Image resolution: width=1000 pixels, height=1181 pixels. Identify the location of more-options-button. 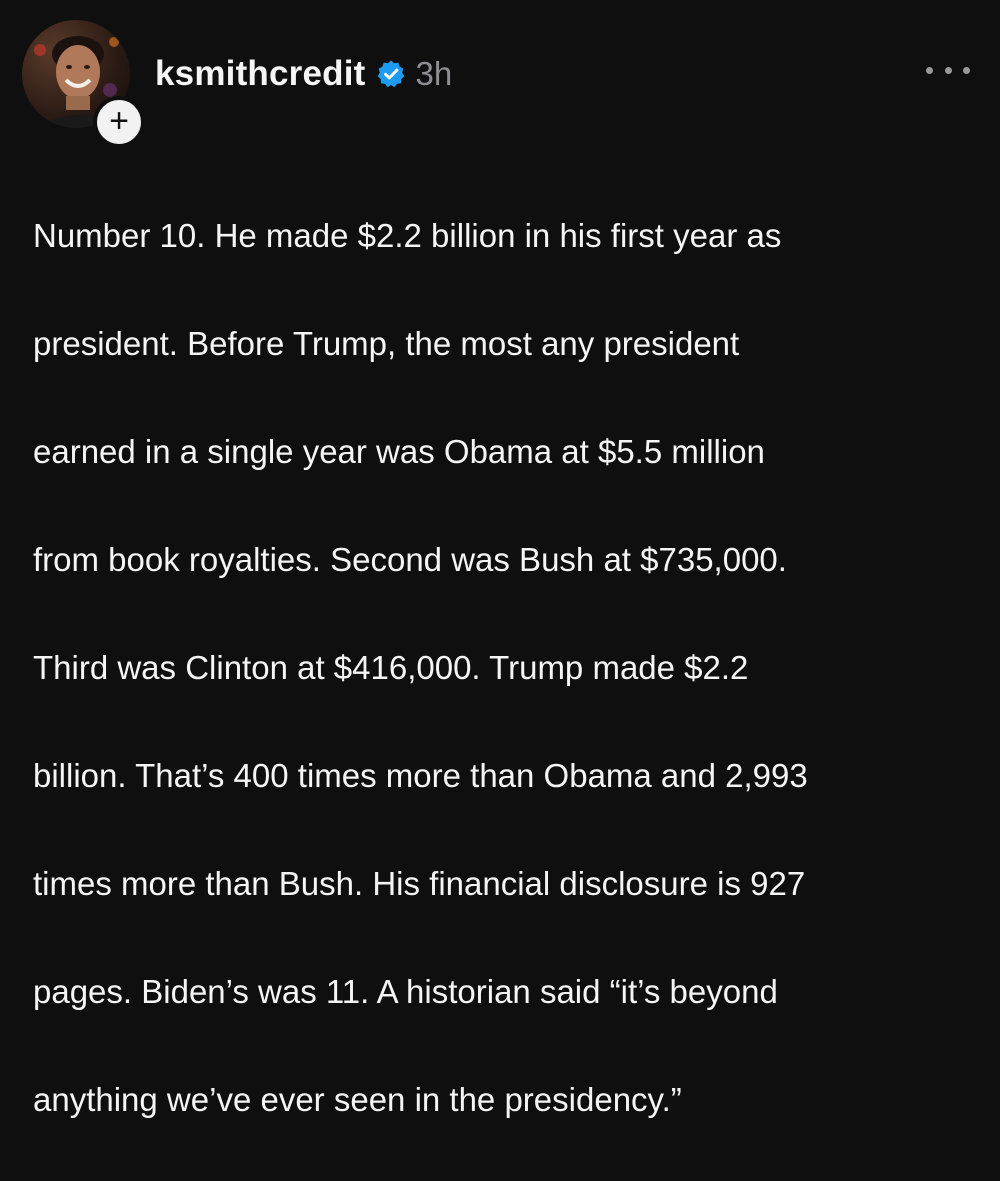
(948, 70).